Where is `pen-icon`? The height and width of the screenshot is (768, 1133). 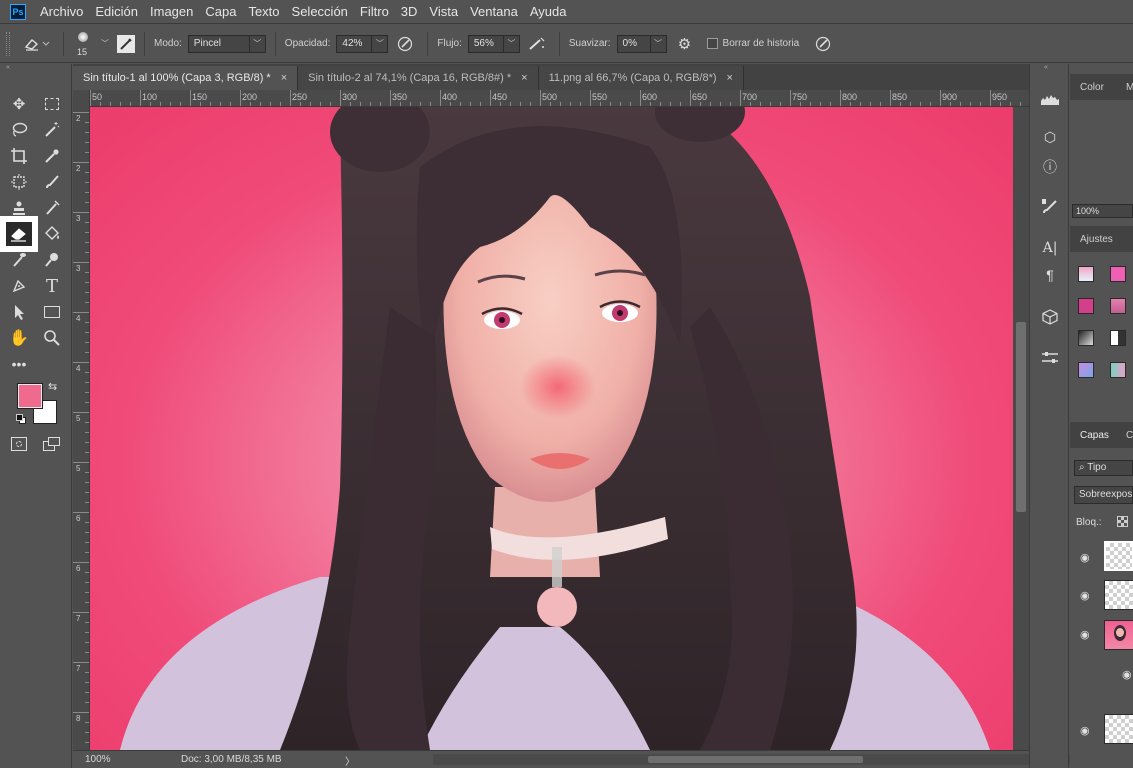 pen-icon is located at coordinates (19, 286).